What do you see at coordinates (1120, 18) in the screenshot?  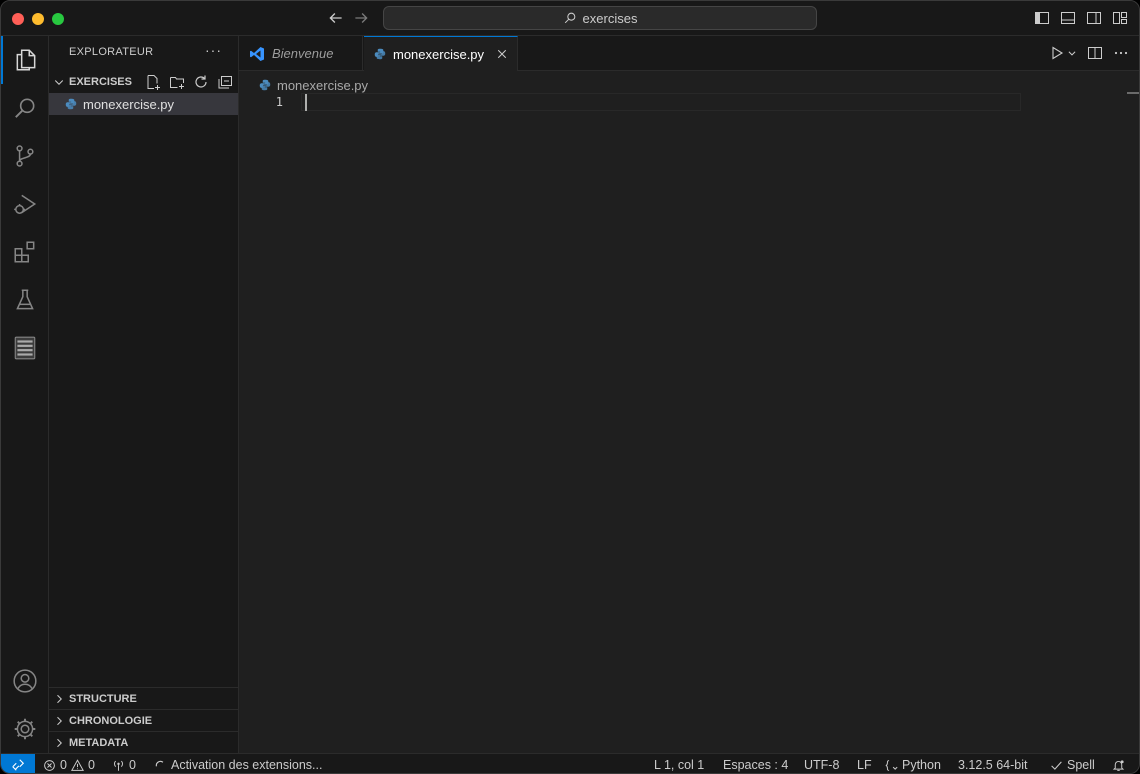 I see `customize-layout-icon` at bounding box center [1120, 18].